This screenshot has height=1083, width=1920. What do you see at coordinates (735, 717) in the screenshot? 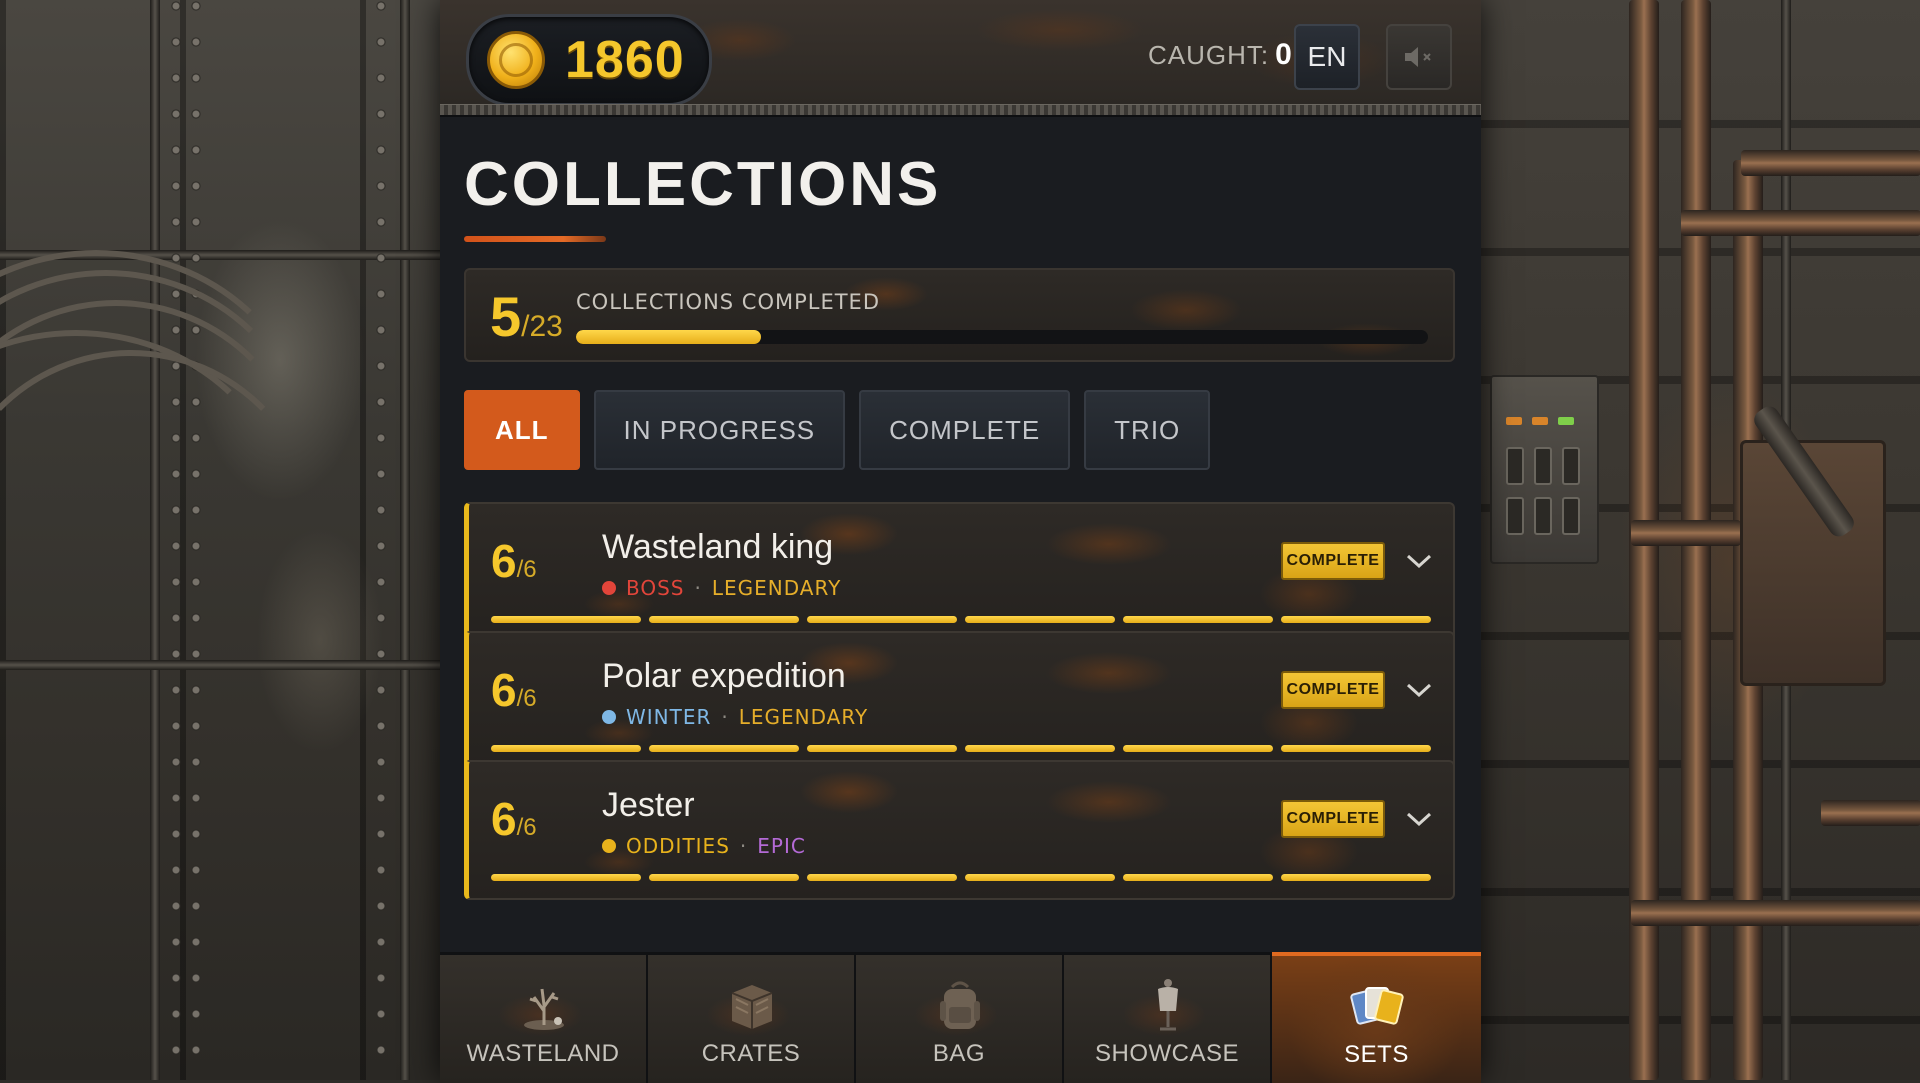
I see `collection-tags: WINTER · LEGENDARY` at bounding box center [735, 717].